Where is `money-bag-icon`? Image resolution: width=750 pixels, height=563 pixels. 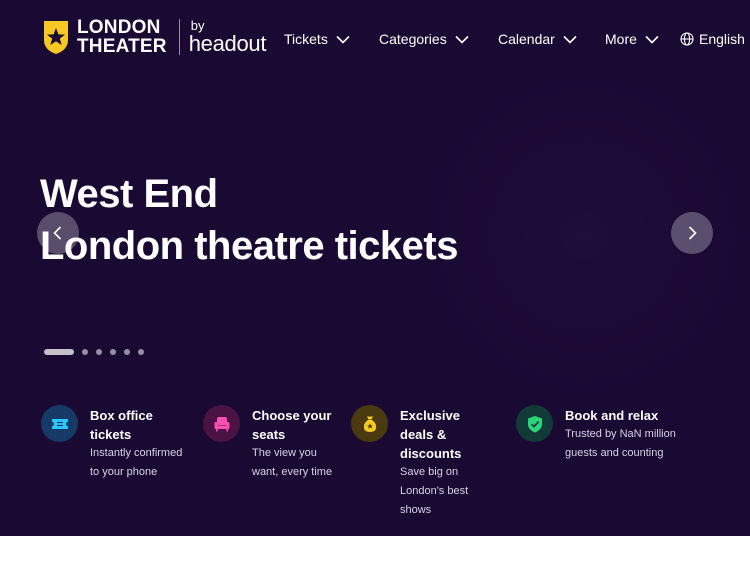 money-bag-icon is located at coordinates (369, 424).